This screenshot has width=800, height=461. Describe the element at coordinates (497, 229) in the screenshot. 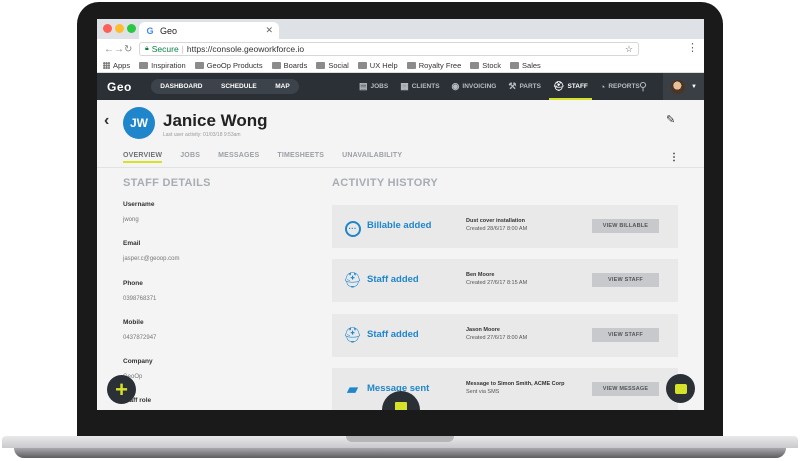

I see `activity-created: Created 28/6/17 8:00 AM` at that location.